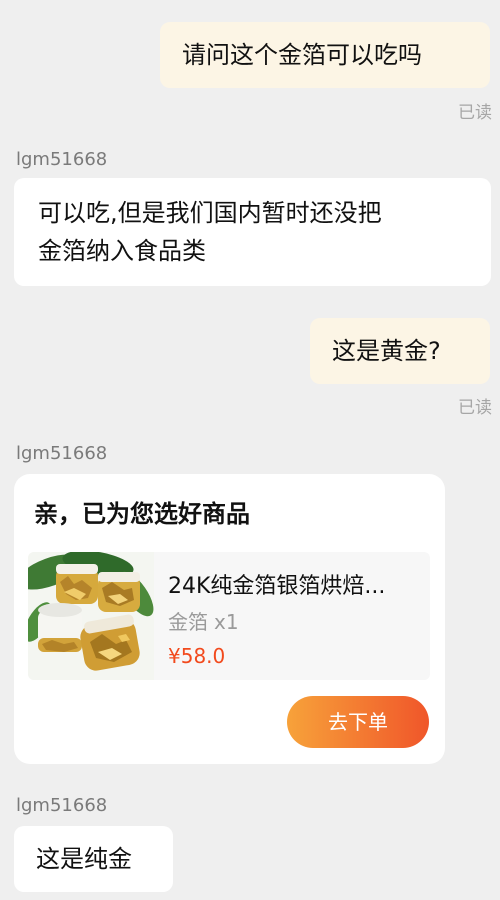  What do you see at coordinates (84, 859) in the screenshot?
I see `message-text: 这是纯金` at bounding box center [84, 859].